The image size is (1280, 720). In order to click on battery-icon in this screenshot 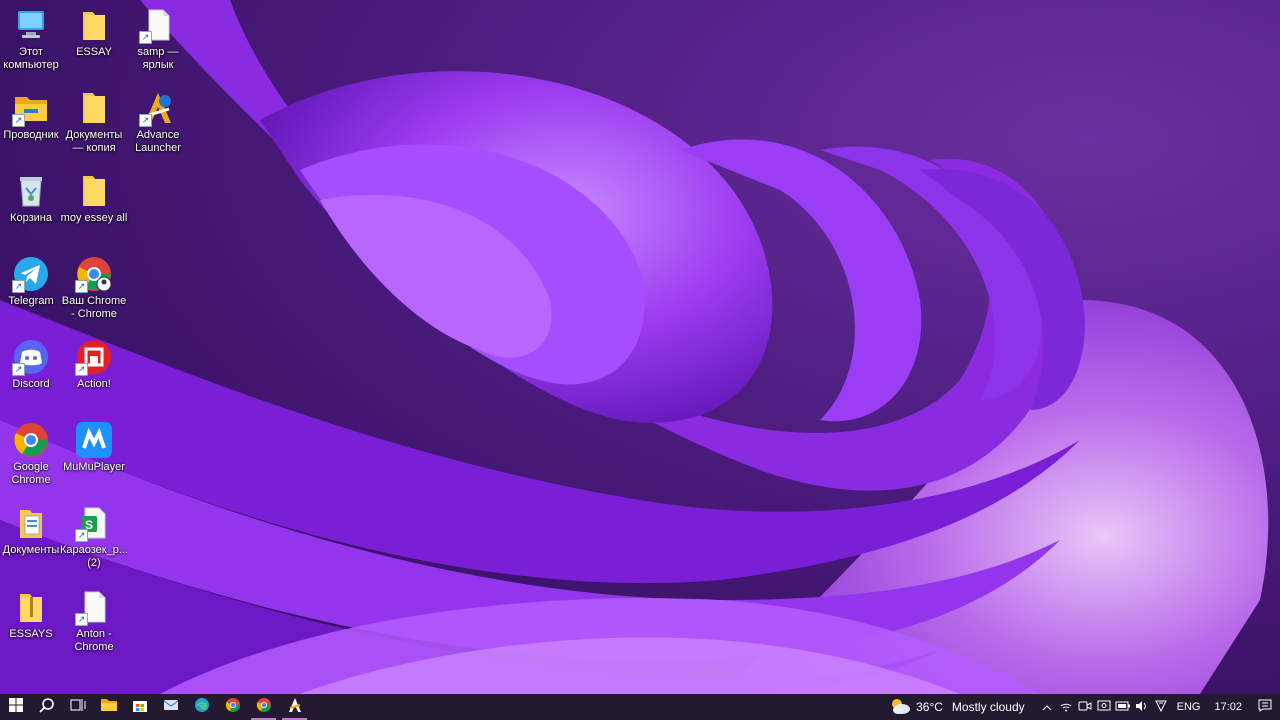, I will do `click(1123, 707)`.